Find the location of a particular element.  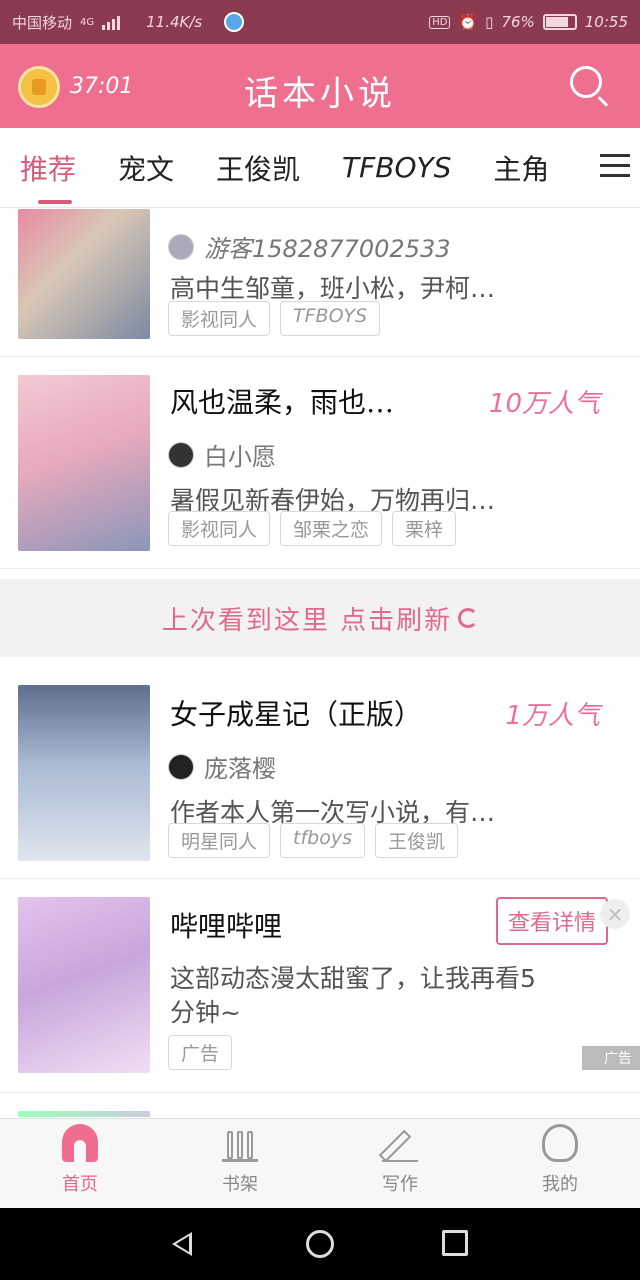

network-type: 4G is located at coordinates (87, 22).